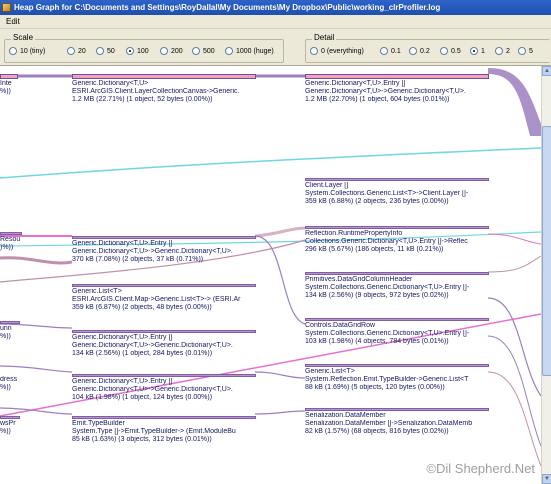  Describe the element at coordinates (546, 251) in the screenshot. I see `scrollbar-thumb` at that location.